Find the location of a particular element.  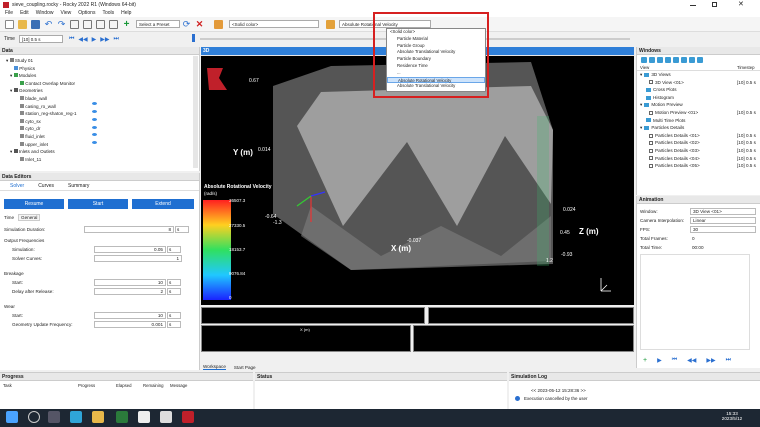

windows-item-group: ▾ Motion Preview is located at coordinates (698, 105).